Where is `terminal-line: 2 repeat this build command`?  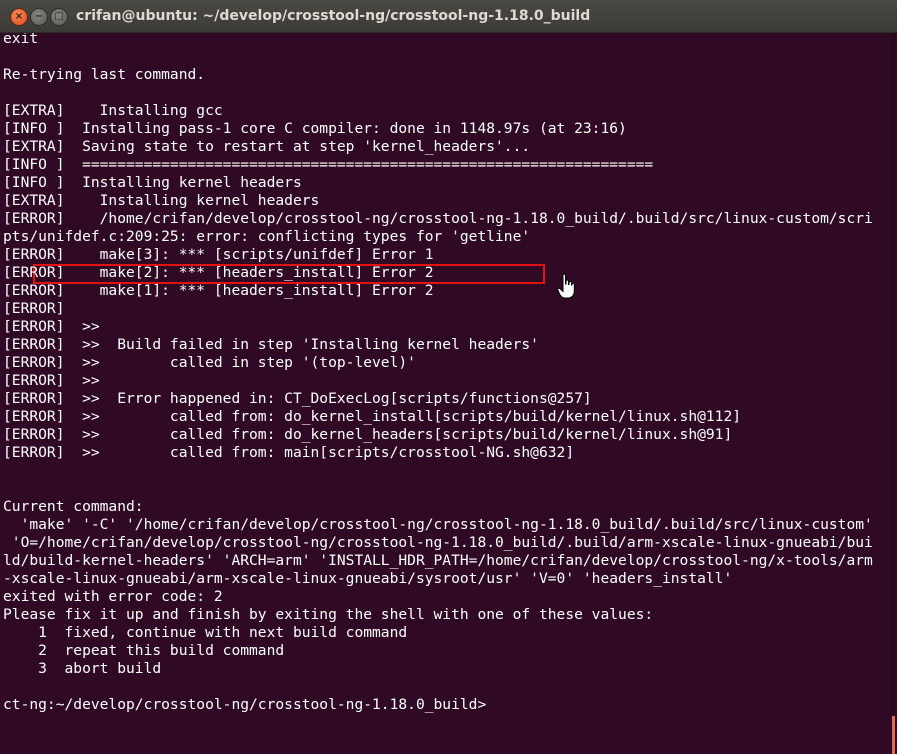
terminal-line: 2 repeat this build command is located at coordinates (144, 650).